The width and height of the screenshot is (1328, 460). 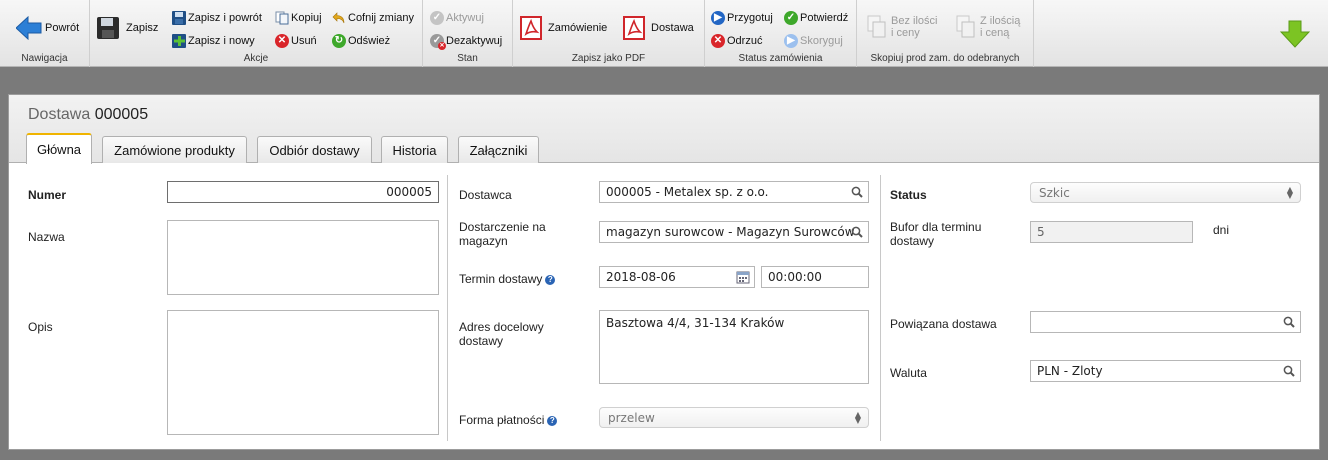 I want to click on copy-button: Kopiuj, so click(x=298, y=18).